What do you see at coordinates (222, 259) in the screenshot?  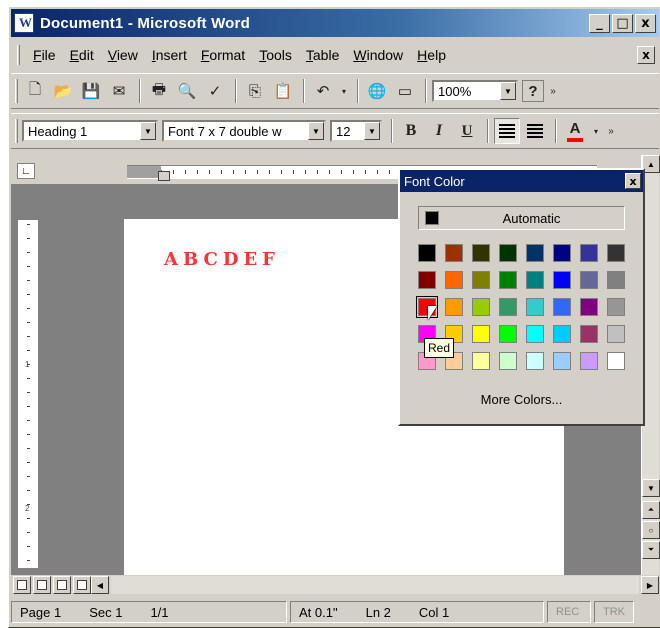 I see `document-text: ABCDEF` at bounding box center [222, 259].